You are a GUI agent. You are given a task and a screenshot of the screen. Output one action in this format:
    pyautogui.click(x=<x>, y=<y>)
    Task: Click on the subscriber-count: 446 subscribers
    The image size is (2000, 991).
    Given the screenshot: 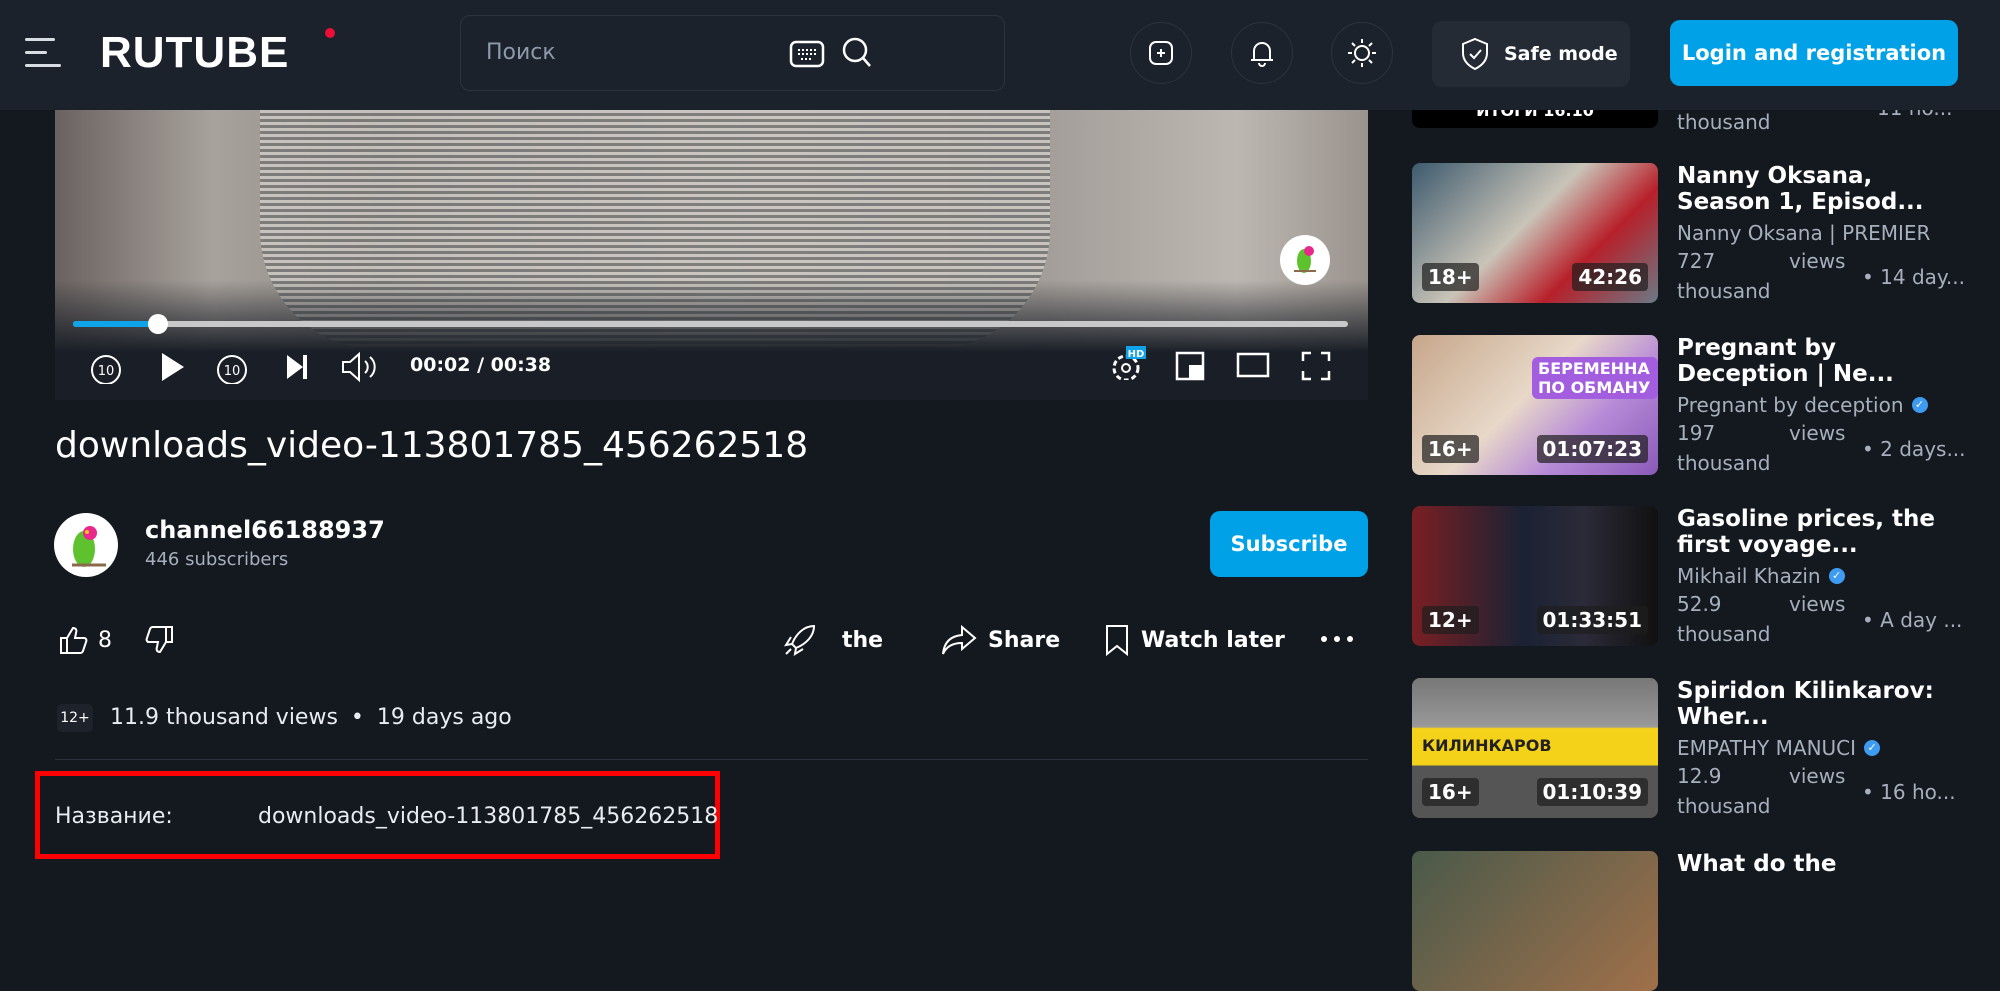 What is the action you would take?
    pyautogui.click(x=217, y=559)
    